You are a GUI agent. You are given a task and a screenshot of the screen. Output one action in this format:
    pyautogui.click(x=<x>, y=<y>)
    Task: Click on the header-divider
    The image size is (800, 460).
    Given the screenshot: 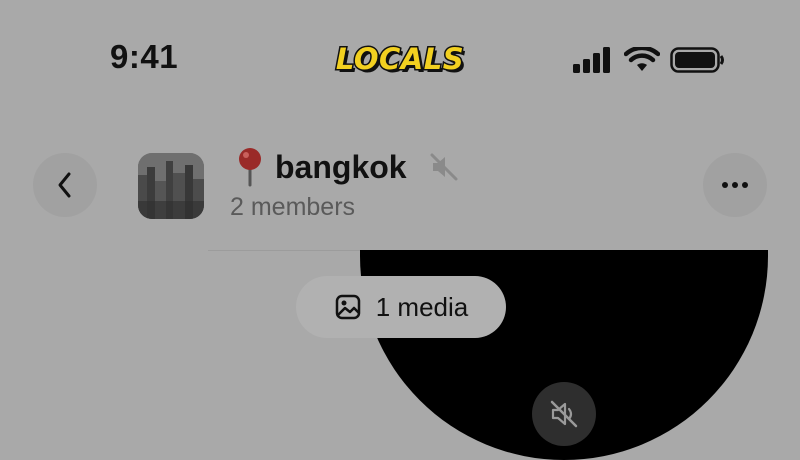 What is the action you would take?
    pyautogui.click(x=284, y=250)
    